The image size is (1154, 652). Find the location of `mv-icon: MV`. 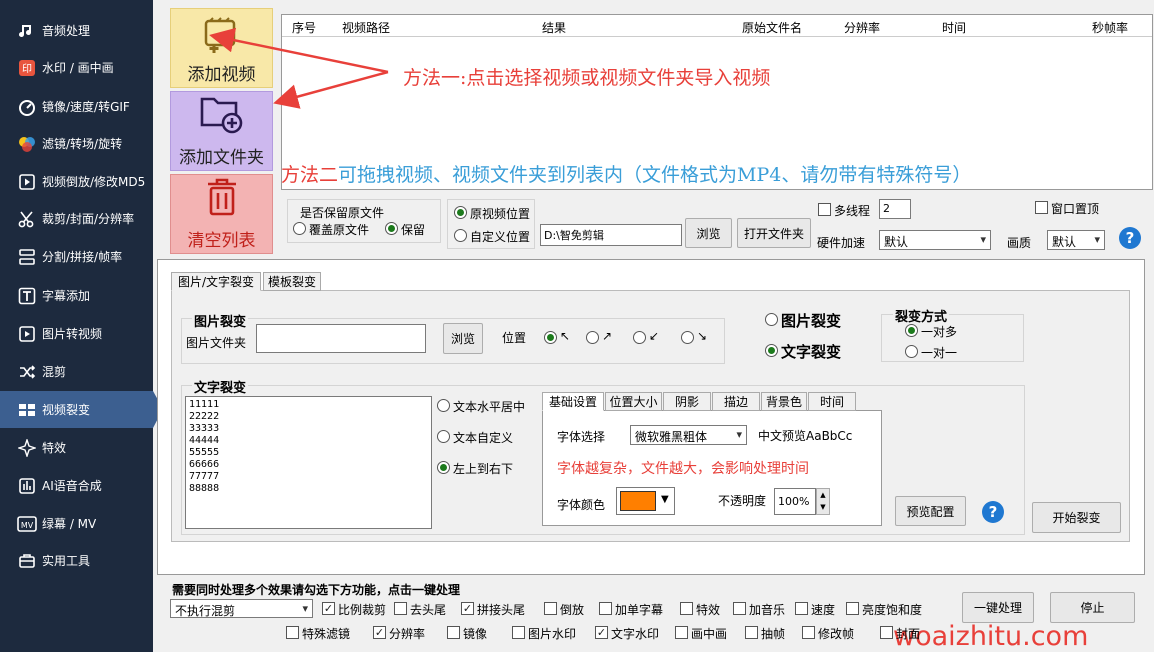

mv-icon: MV is located at coordinates (27, 524).